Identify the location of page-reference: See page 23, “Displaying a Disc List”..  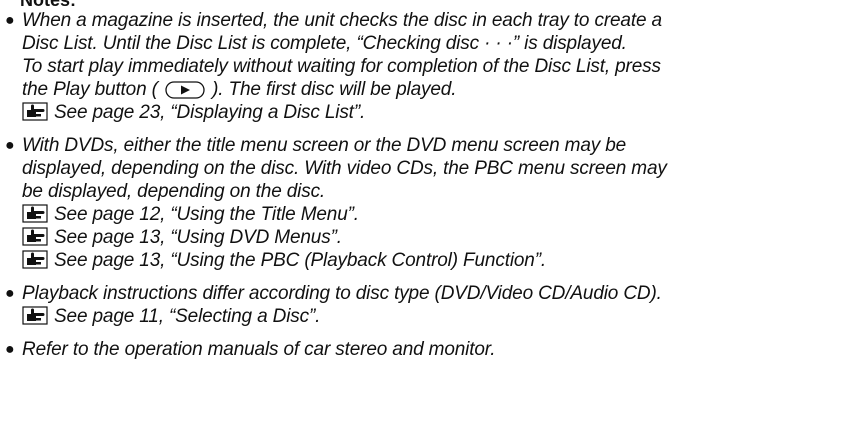
(445, 112).